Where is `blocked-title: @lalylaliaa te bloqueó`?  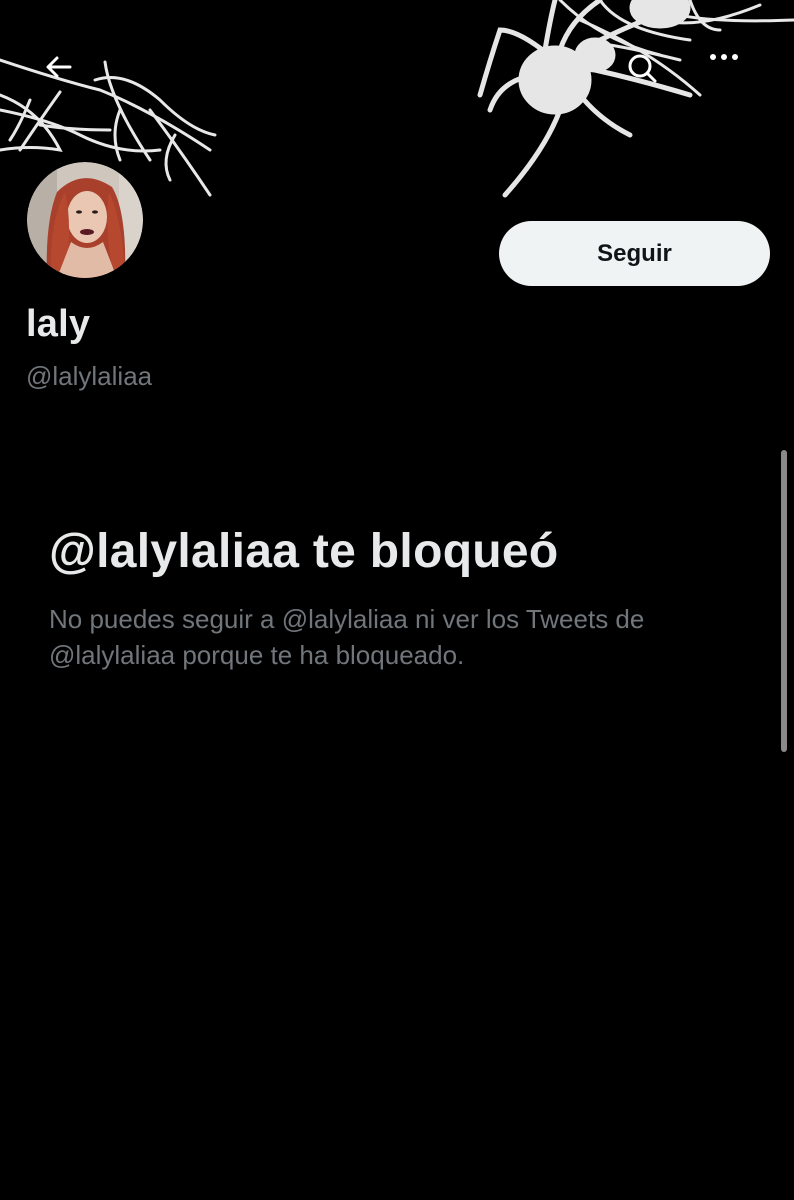
blocked-title: @lalylaliaa te bloqueó is located at coordinates (304, 551).